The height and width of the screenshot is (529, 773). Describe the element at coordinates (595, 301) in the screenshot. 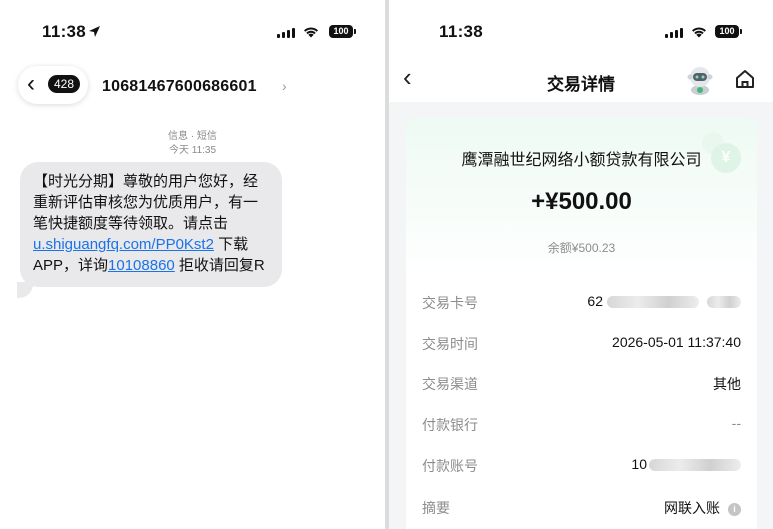

I see `card-number-visible: 62` at that location.